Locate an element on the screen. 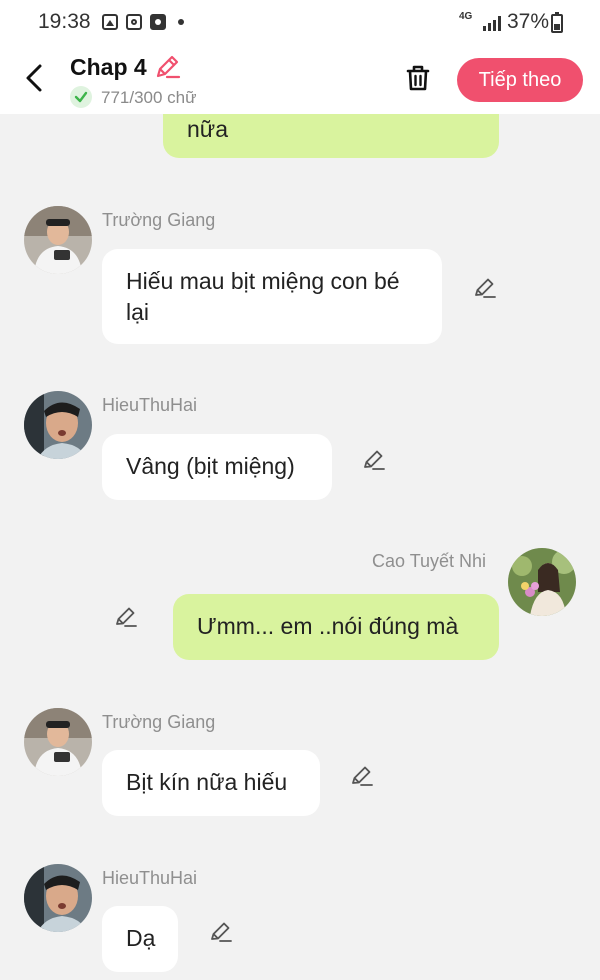 The image size is (600, 980). message-text: Bịt kín nữa hiếu is located at coordinates (207, 782).